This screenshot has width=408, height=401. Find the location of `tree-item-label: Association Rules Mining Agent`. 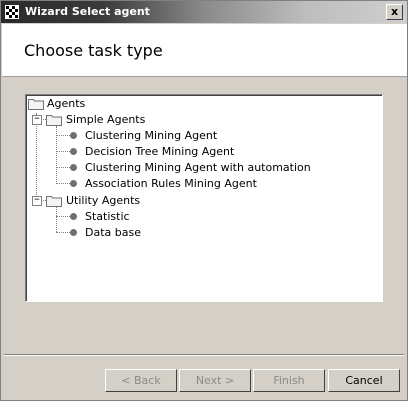

tree-item-label: Association Rules Mining Agent is located at coordinates (171, 183).